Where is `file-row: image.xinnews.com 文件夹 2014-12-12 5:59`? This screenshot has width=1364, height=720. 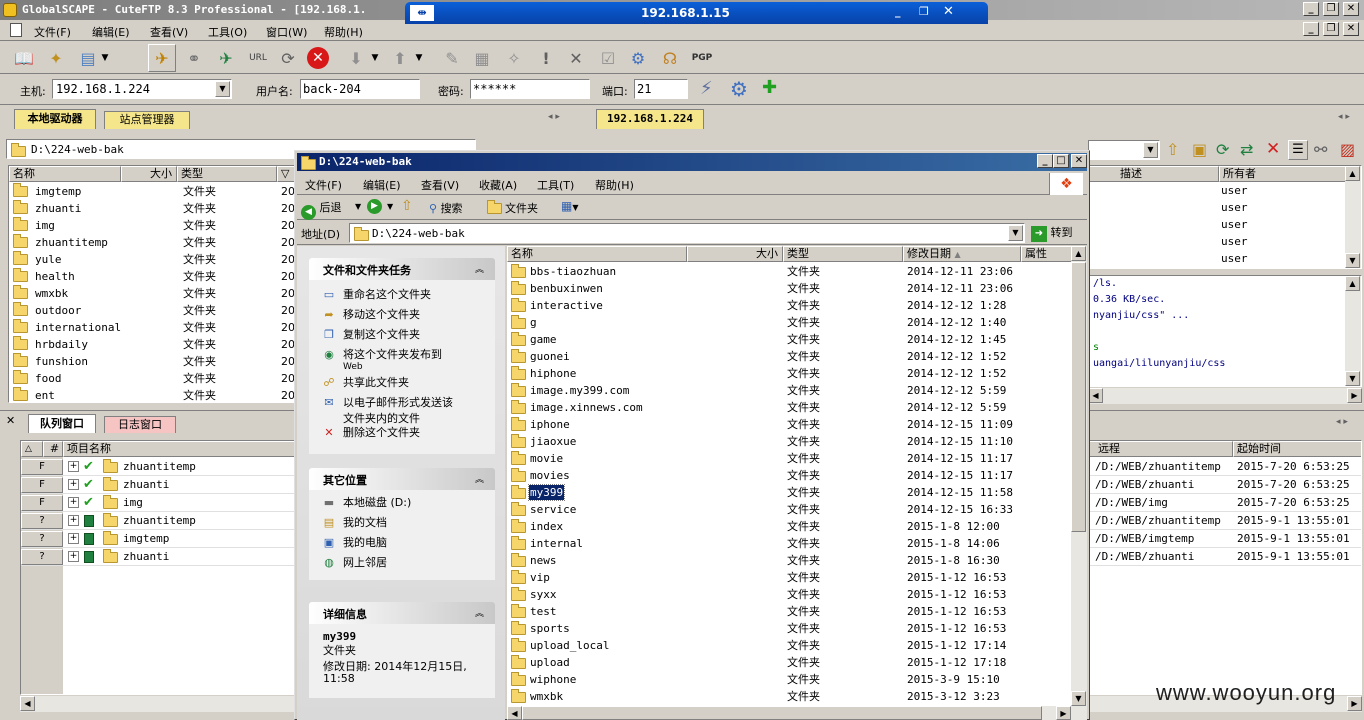
file-row: image.xinnews.com 文件夹 2014-12-12 5:59 is located at coordinates (790, 407).